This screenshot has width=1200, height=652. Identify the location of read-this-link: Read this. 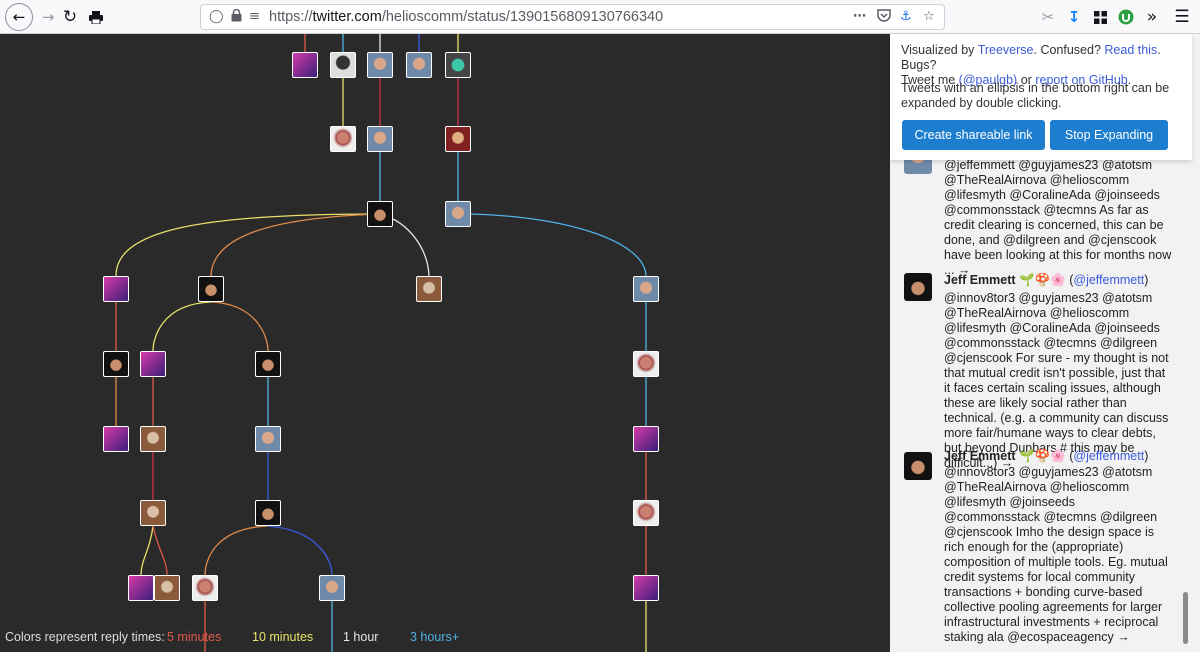
(1130, 50).